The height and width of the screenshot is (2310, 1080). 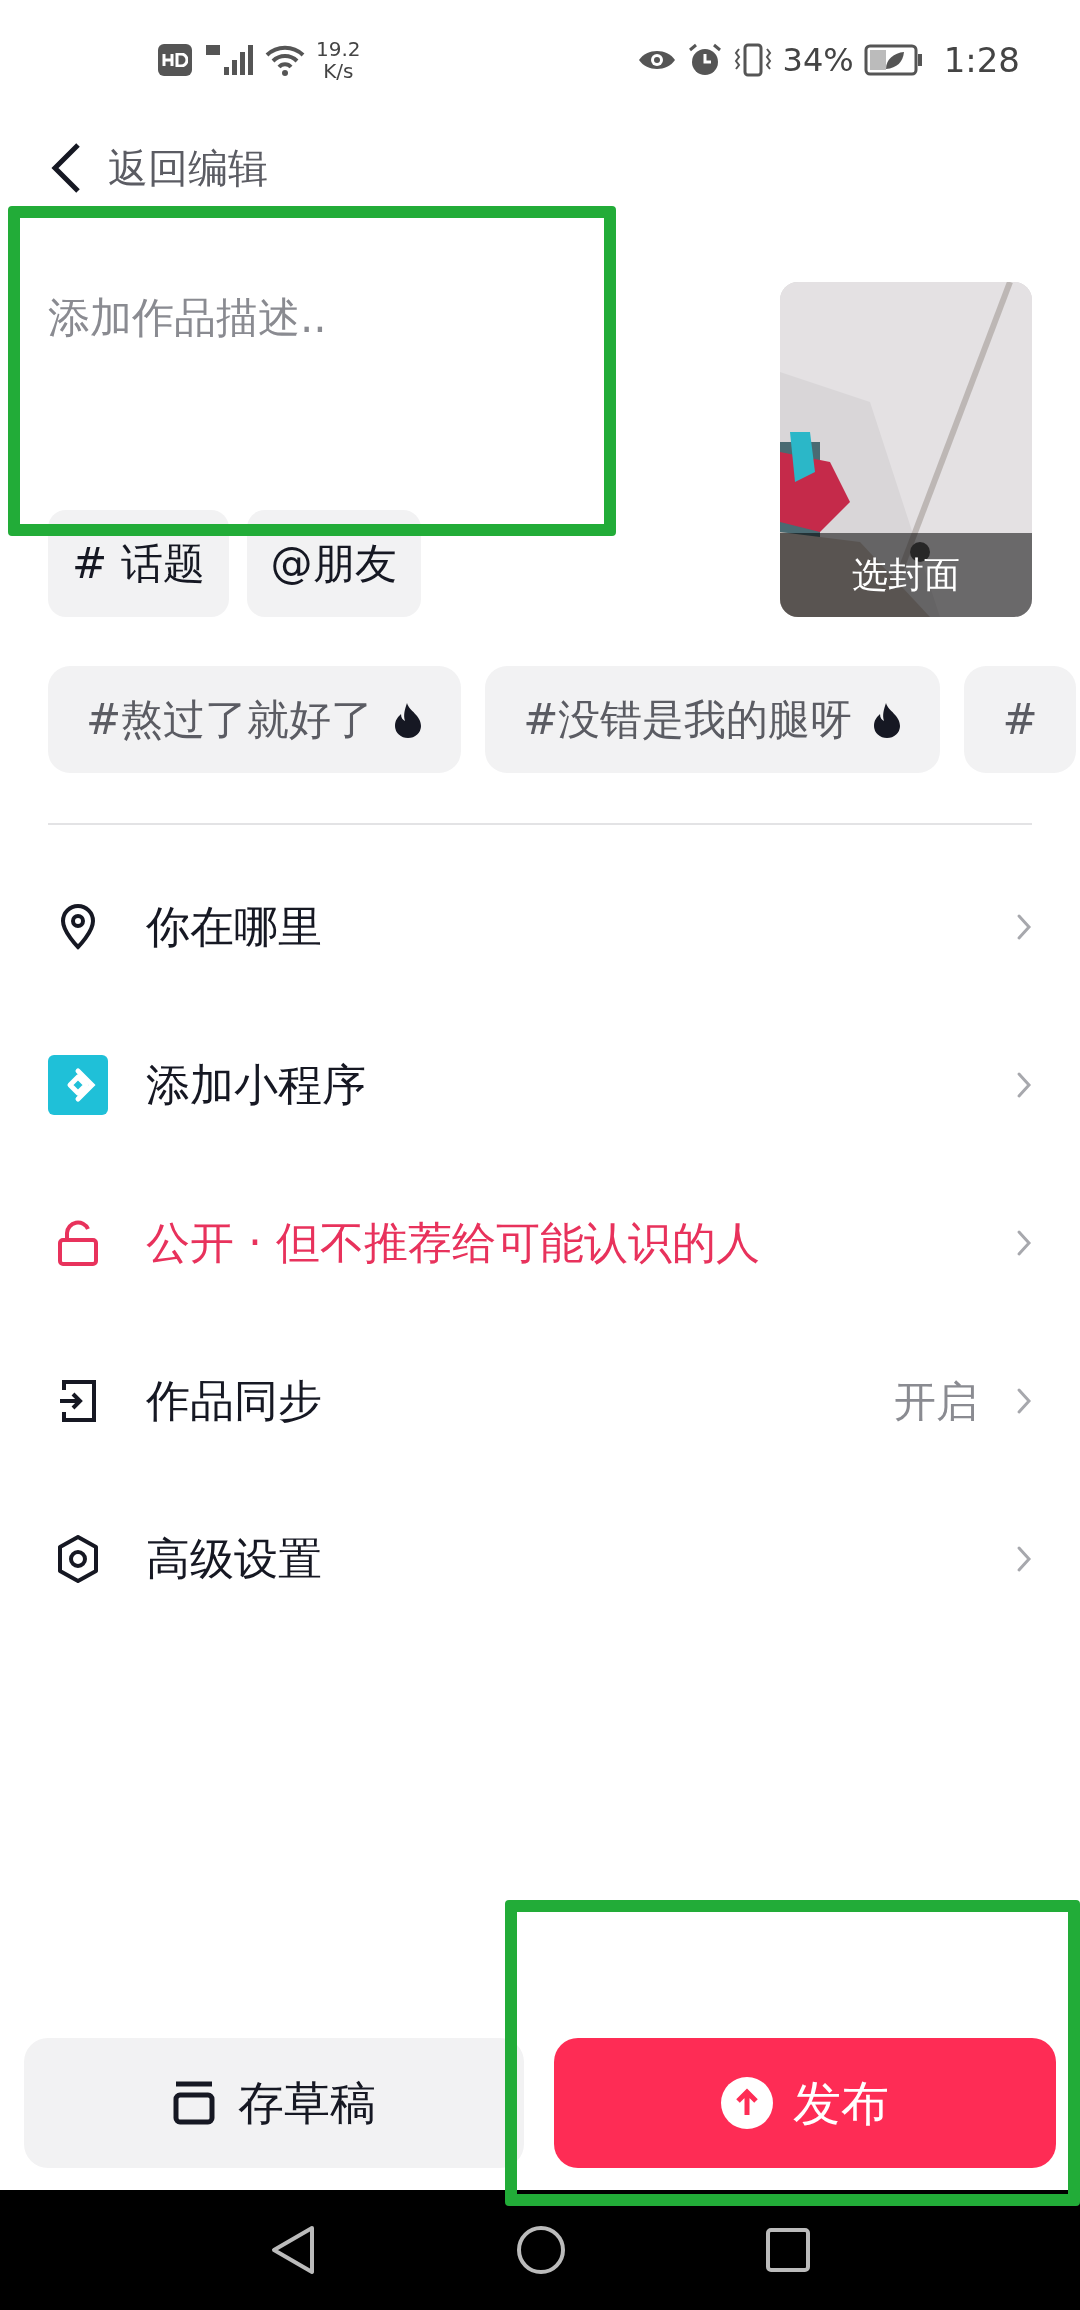 I want to click on battery-icon, so click(x=893, y=60).